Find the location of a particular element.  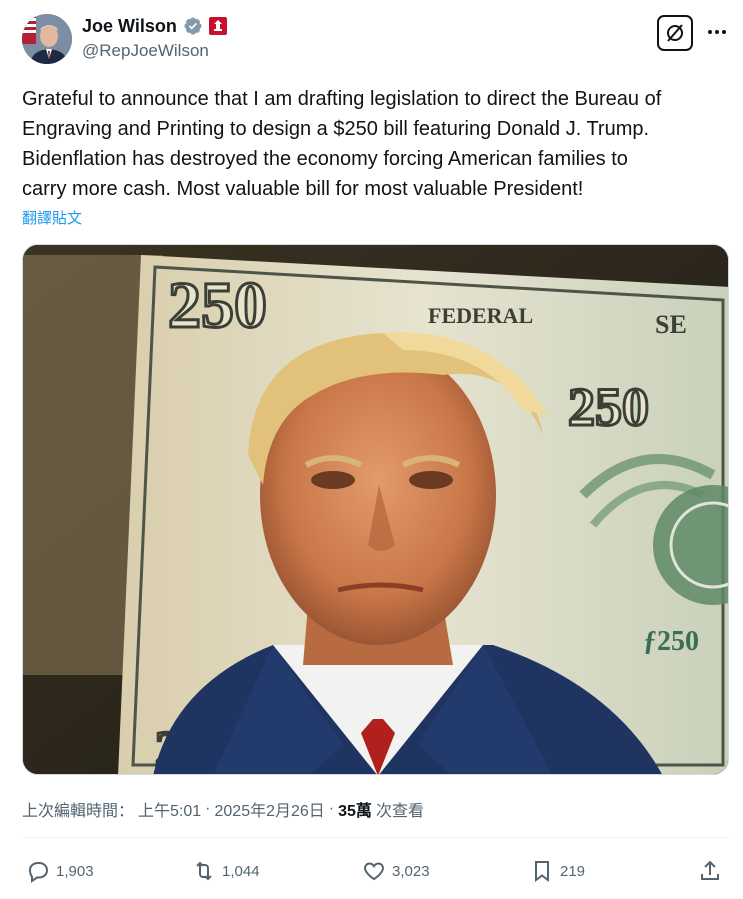

repost-button: 1,044 is located at coordinates (226, 871).